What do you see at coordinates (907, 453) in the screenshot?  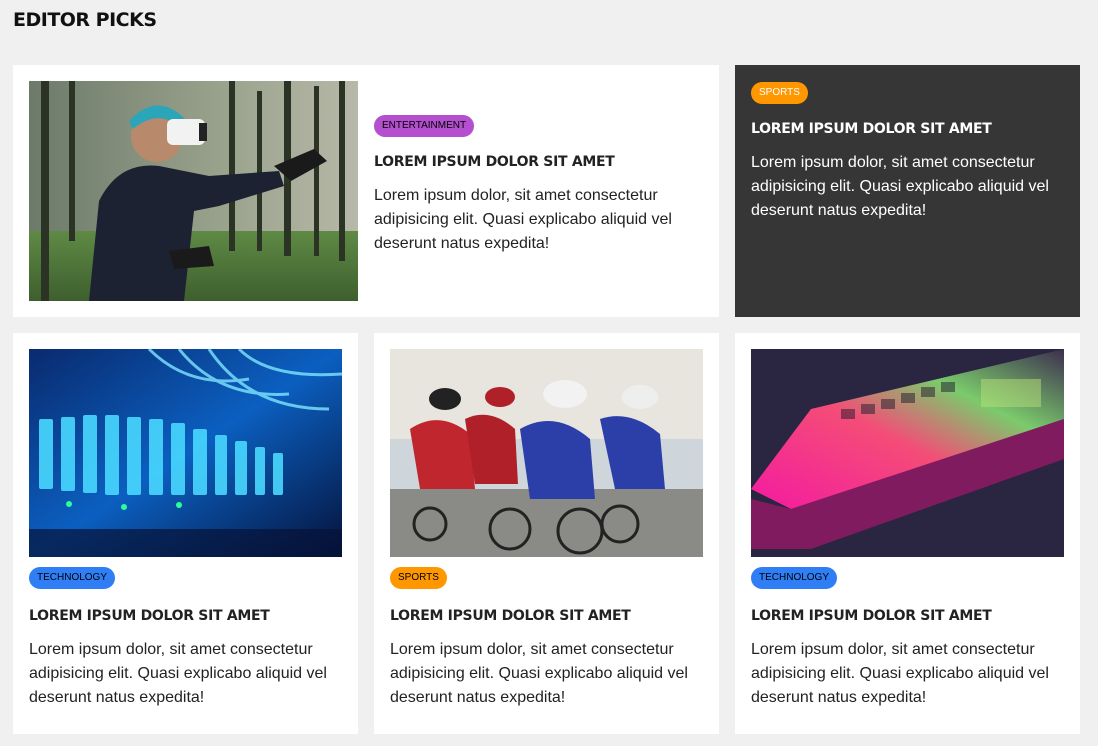 I see `laptop-keyboard-photo` at bounding box center [907, 453].